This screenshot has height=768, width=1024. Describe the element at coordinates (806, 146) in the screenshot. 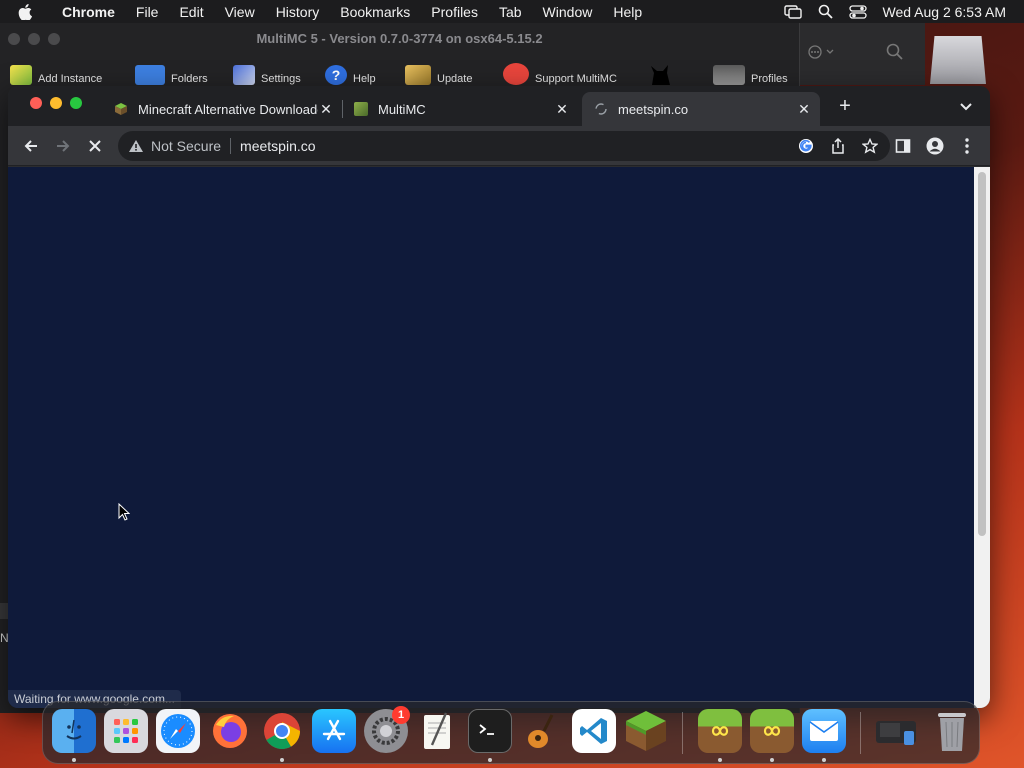

I see `google-lens-icon` at that location.